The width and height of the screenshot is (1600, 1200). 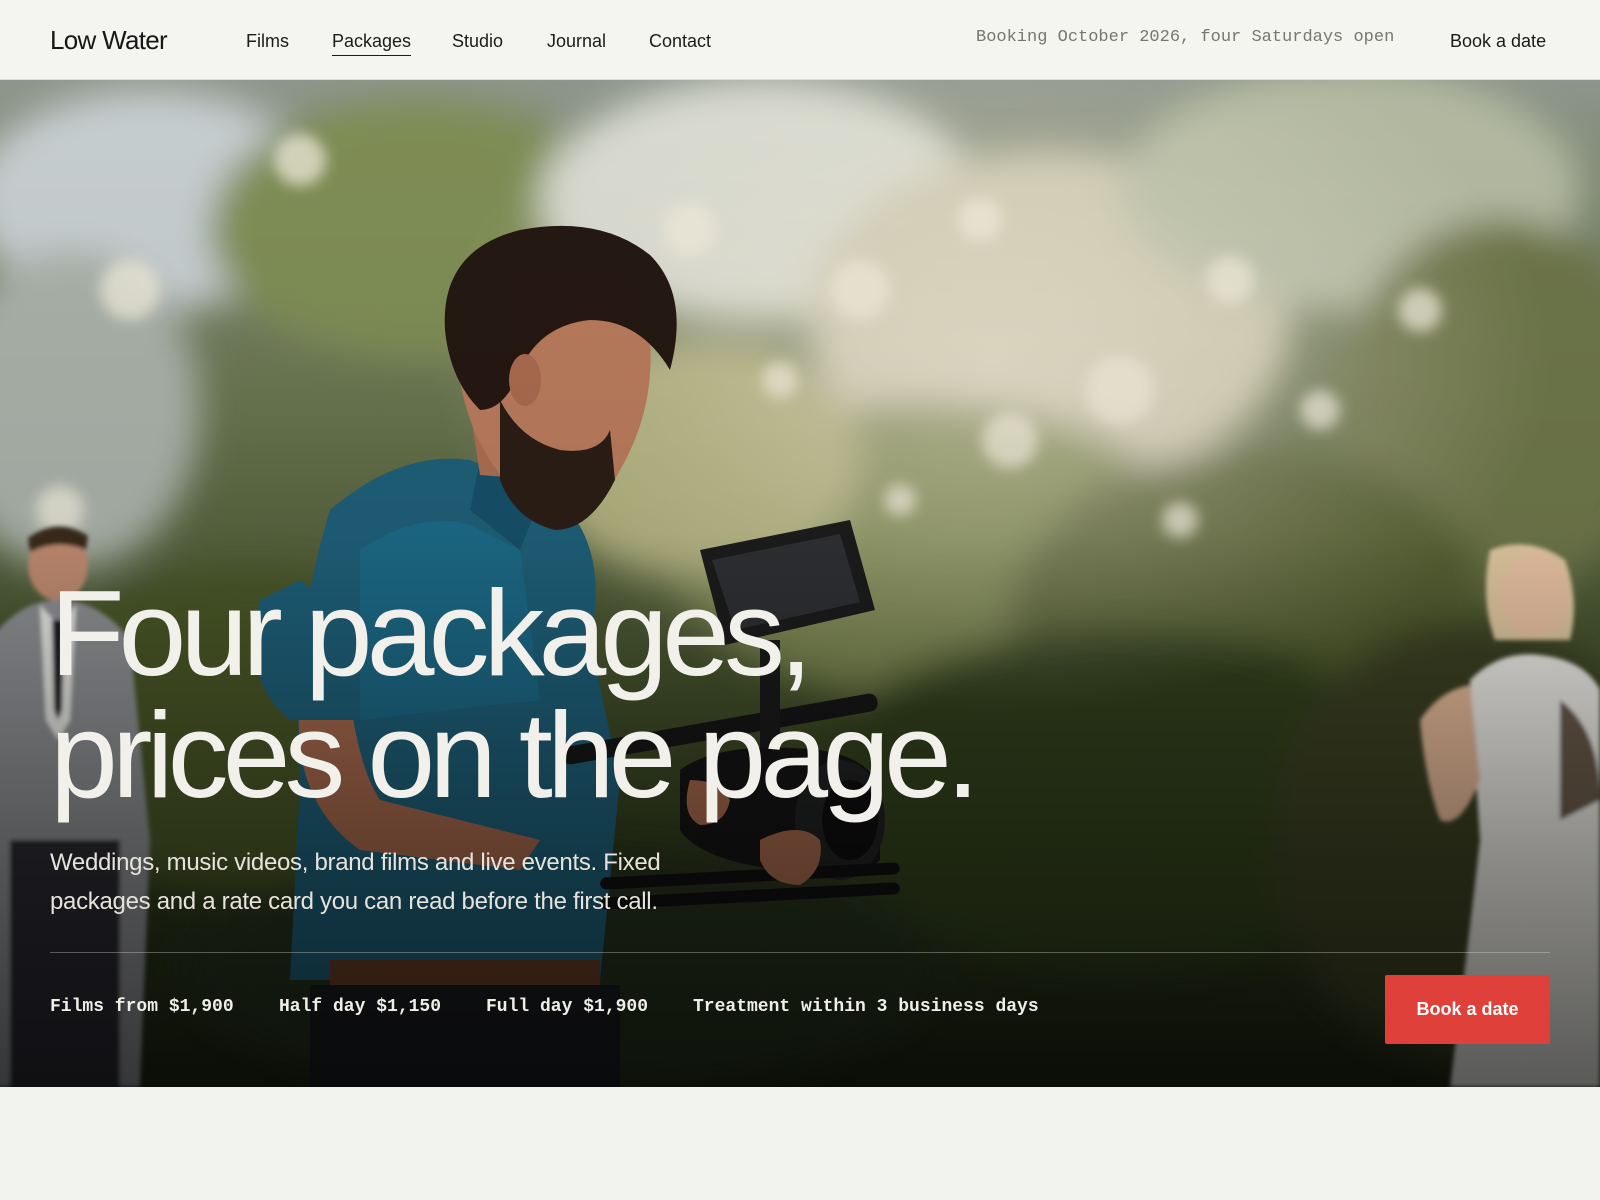 I want to click on hero-book-date-button: Book a date, so click(x=1467, y=1009).